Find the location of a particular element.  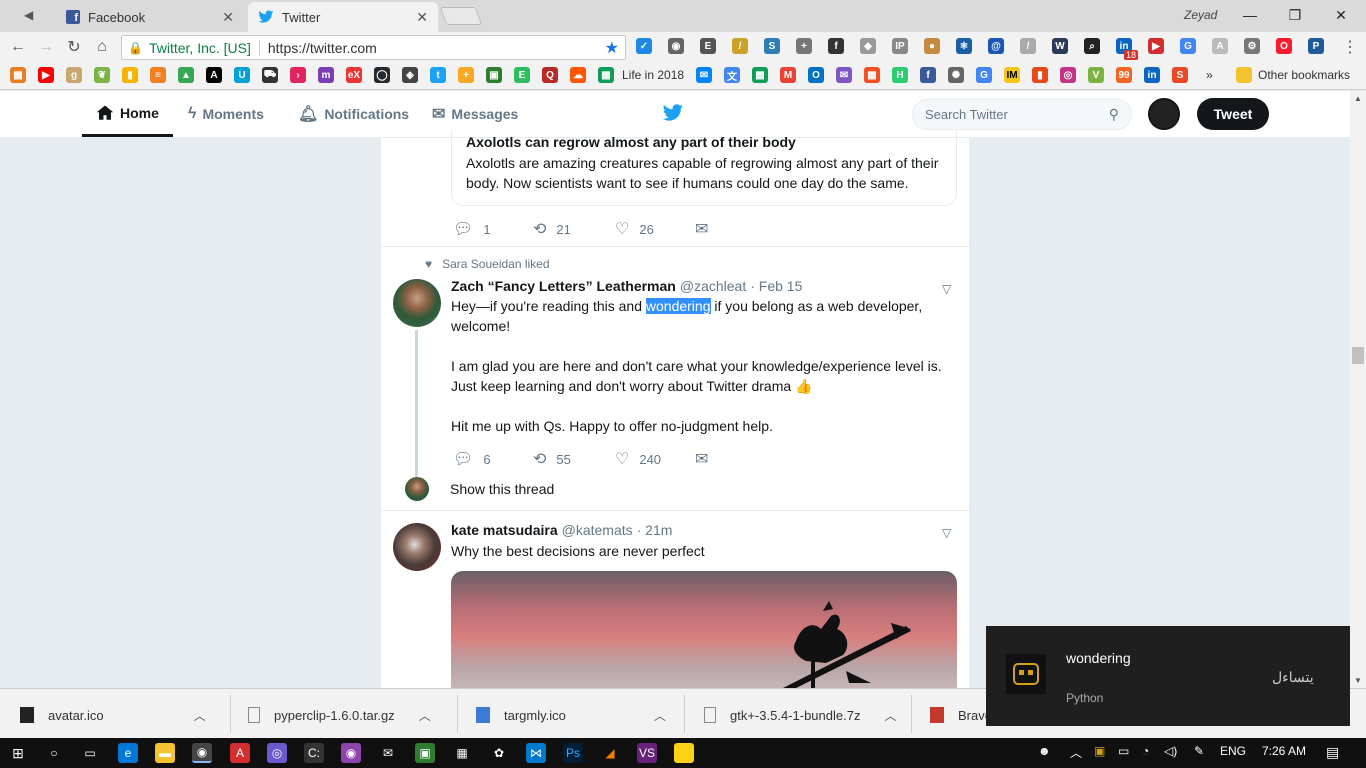

google-drive-icon: ▲ is located at coordinates (186, 75).